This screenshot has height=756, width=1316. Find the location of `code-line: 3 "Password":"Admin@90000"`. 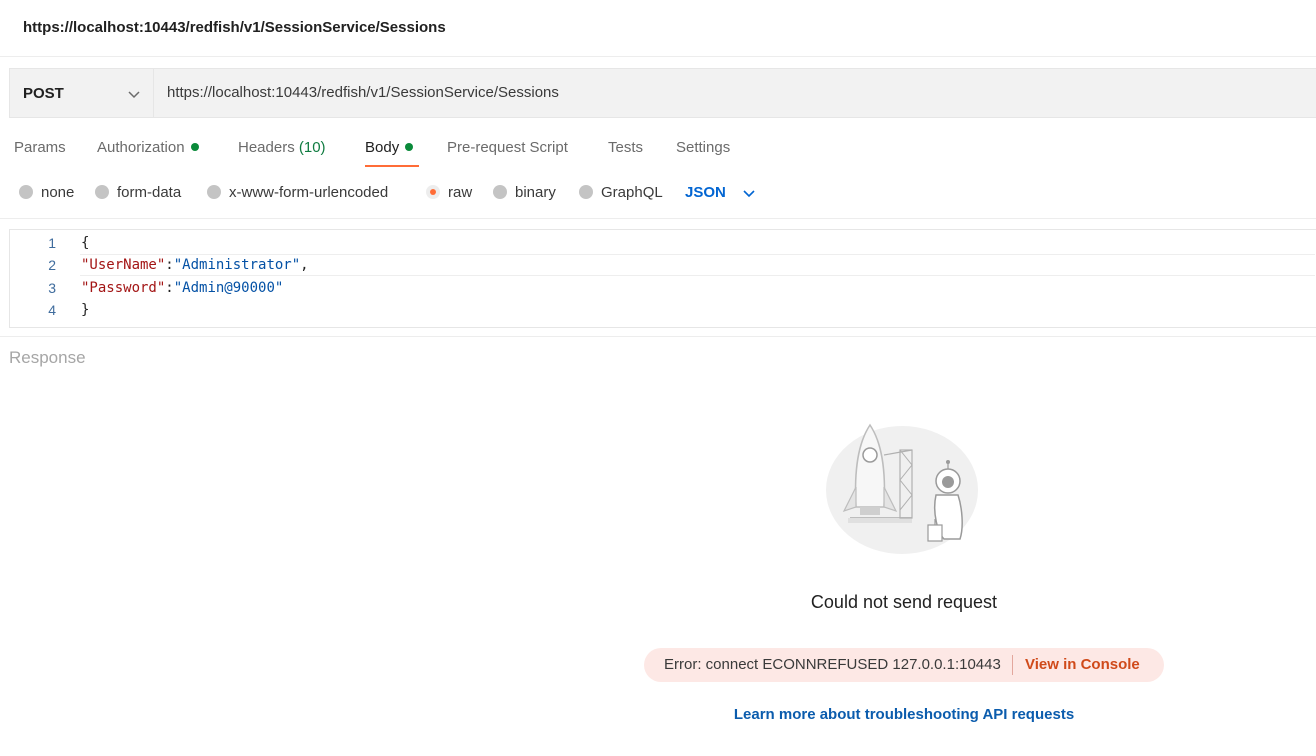

code-line: 3 "Password":"Admin@90000" is located at coordinates (662, 288).